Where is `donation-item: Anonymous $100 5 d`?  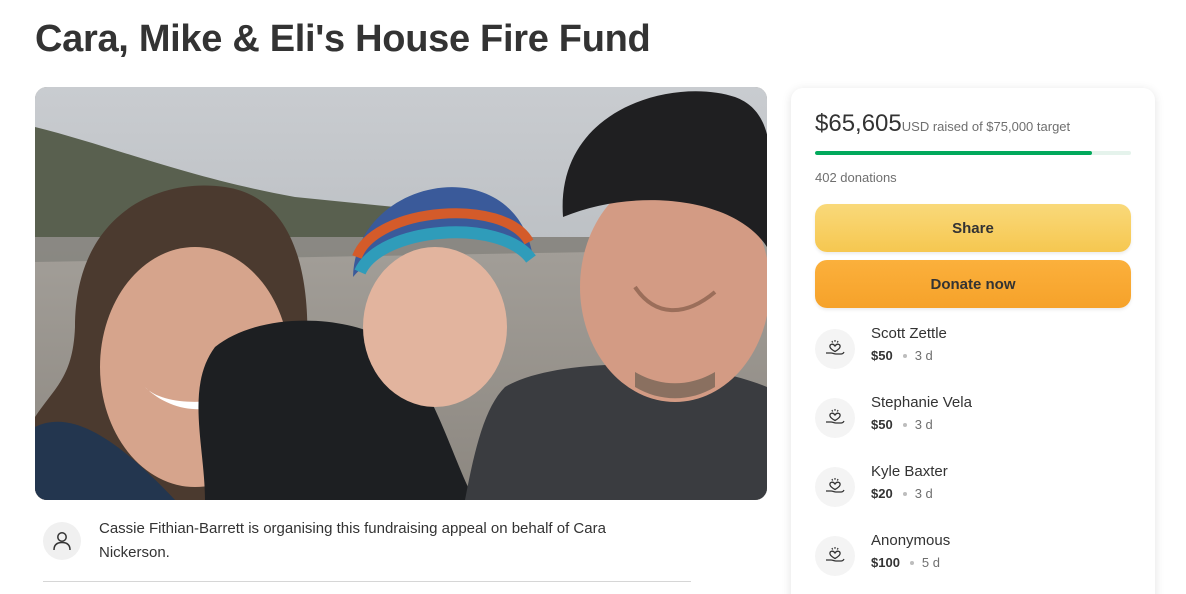 donation-item: Anonymous $100 5 d is located at coordinates (973, 558).